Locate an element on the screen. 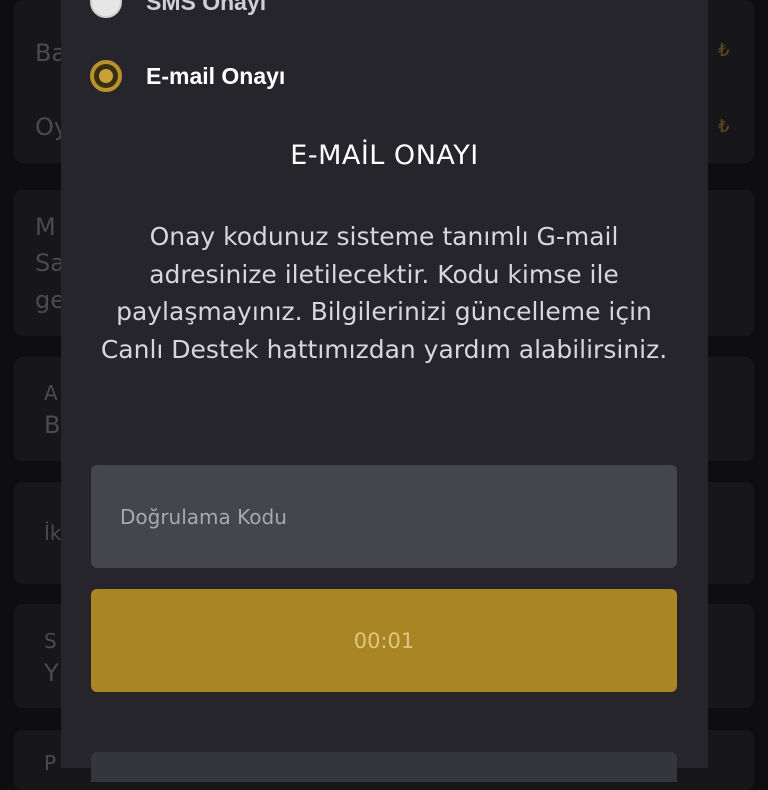 Image resolution: width=768 pixels, height=790 pixels. bg-text-fragment: İk is located at coordinates (53, 533).